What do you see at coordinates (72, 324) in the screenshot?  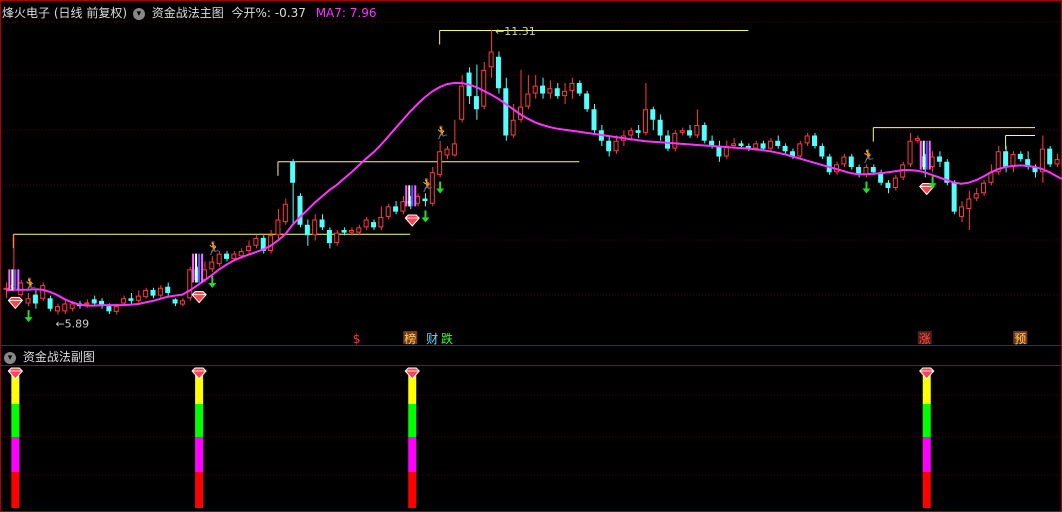 I see `low-price-label: ←5.89` at bounding box center [72, 324].